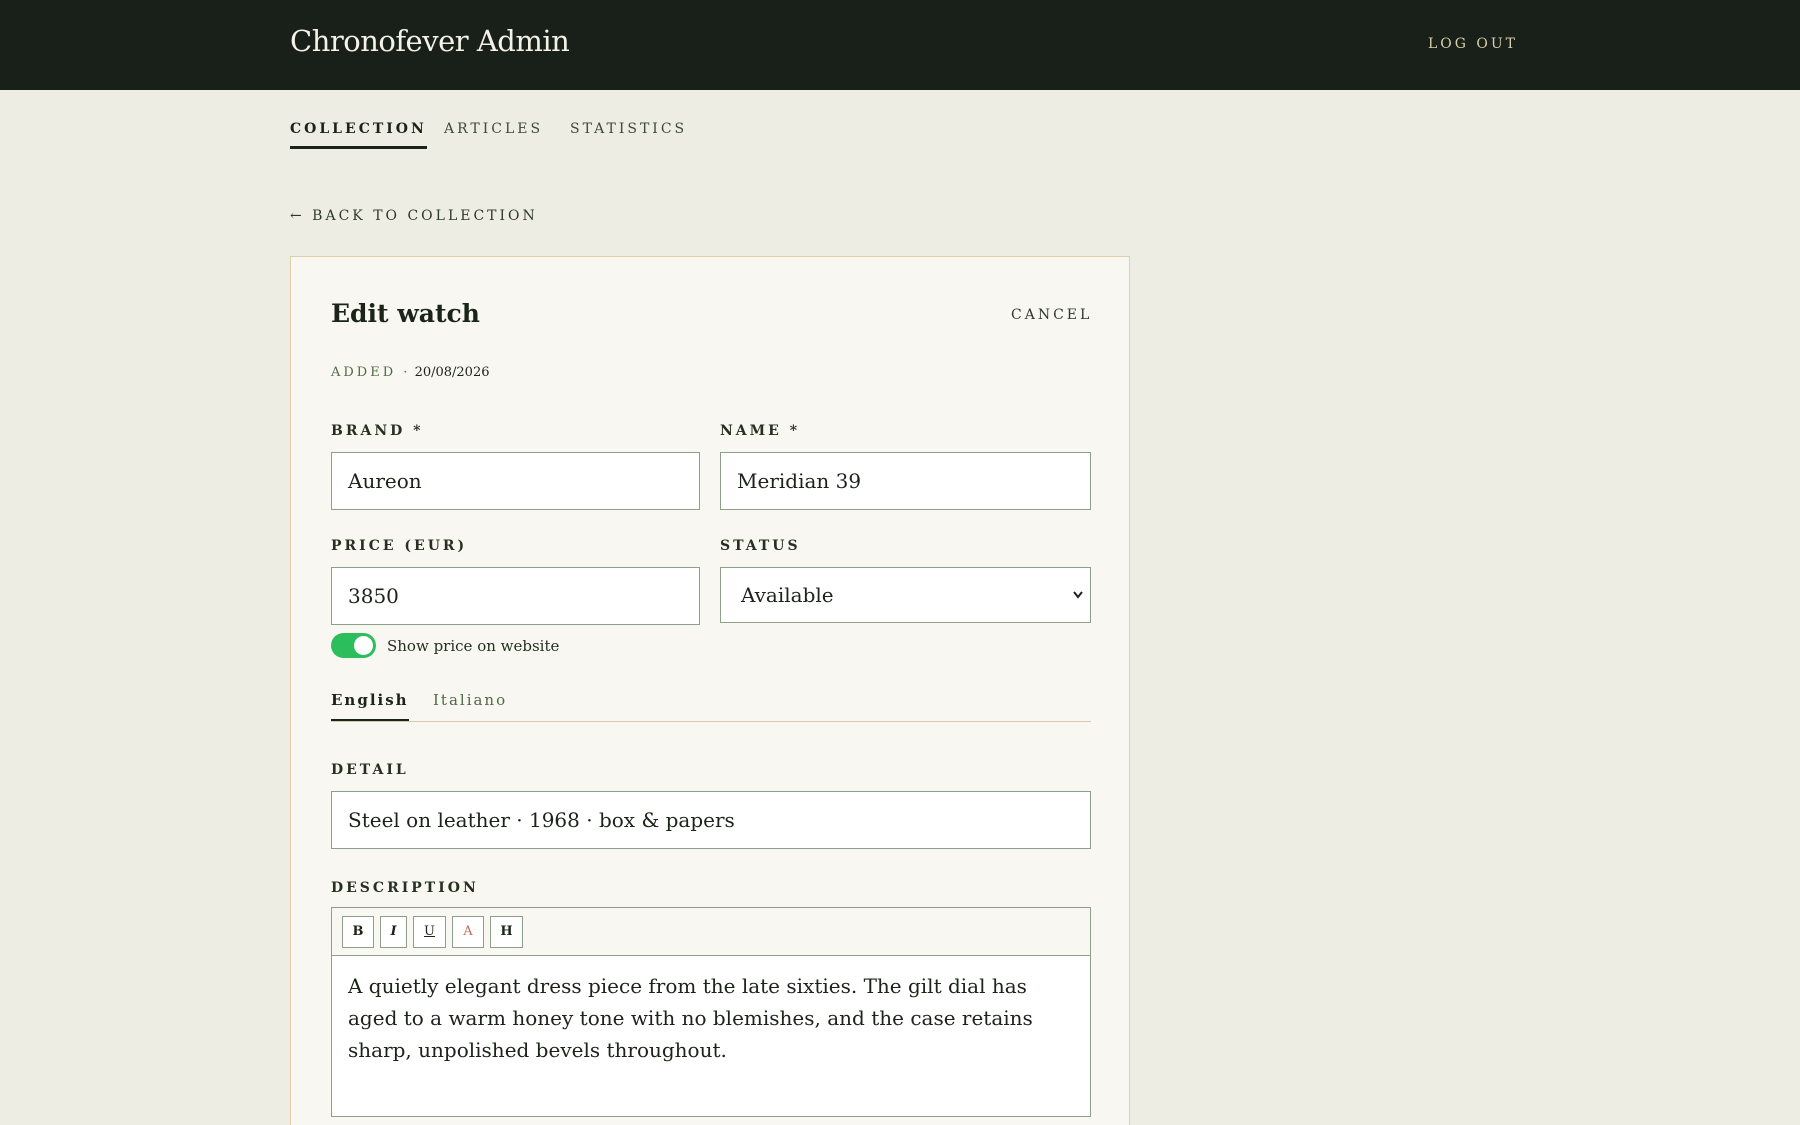 The image size is (1800, 1125). I want to click on show-price-toggle, so click(353, 645).